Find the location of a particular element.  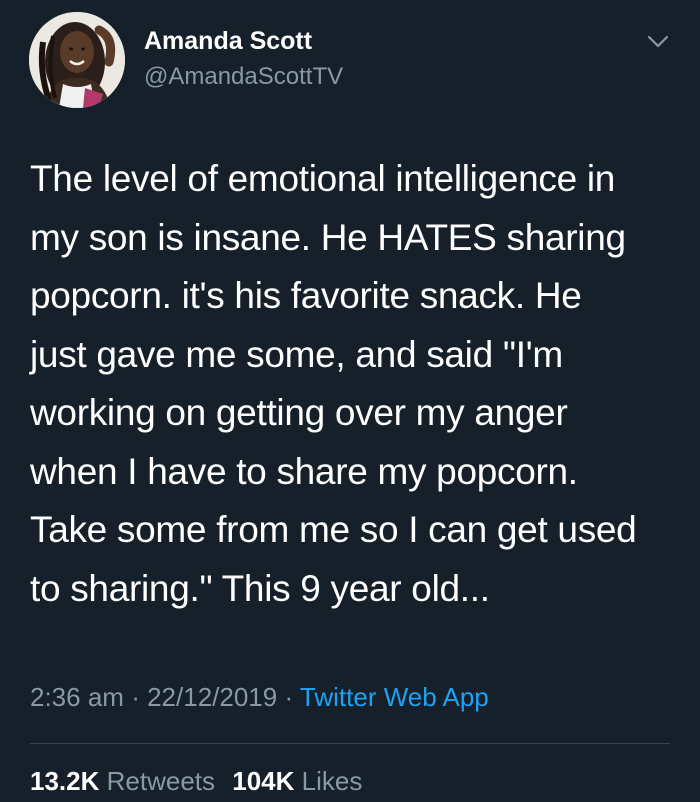

tweet-metadata: 2:36 am · 22/12/2019 · Twitter Web App is located at coordinates (259, 697).